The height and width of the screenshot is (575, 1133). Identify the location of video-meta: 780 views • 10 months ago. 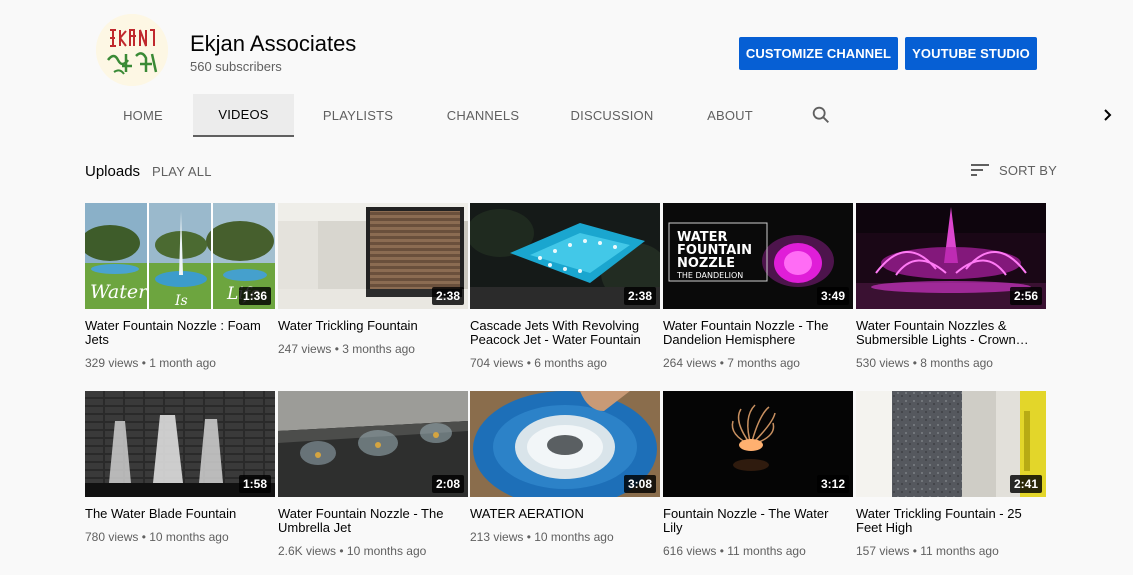
(157, 537).